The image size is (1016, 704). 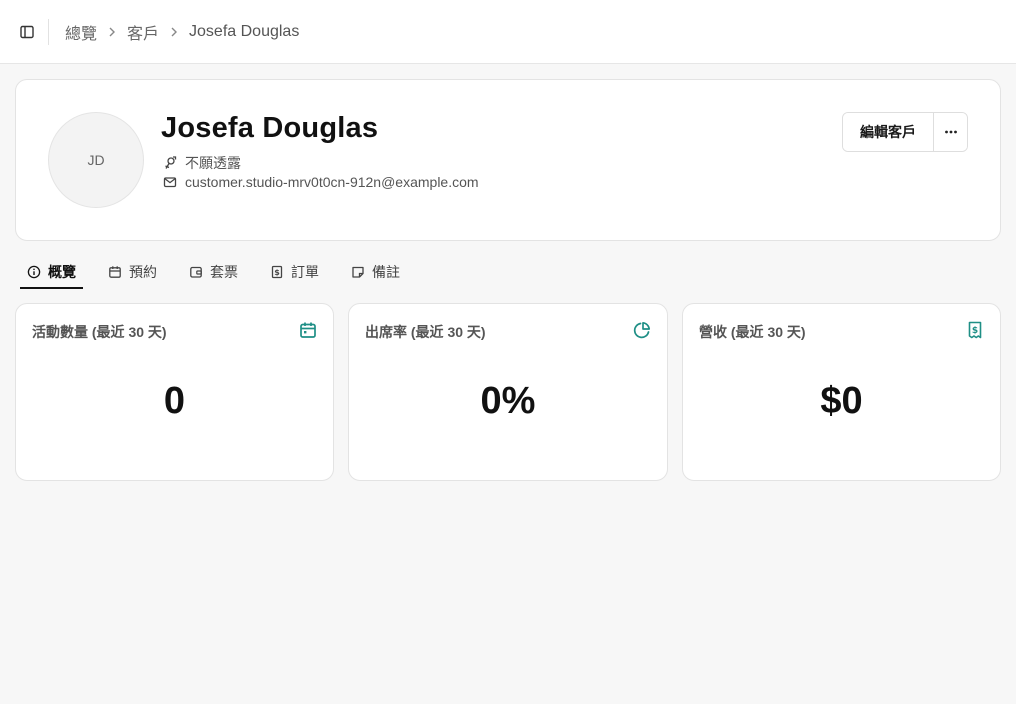 What do you see at coordinates (270, 128) in the screenshot?
I see `customer-name: Josefa Douglas` at bounding box center [270, 128].